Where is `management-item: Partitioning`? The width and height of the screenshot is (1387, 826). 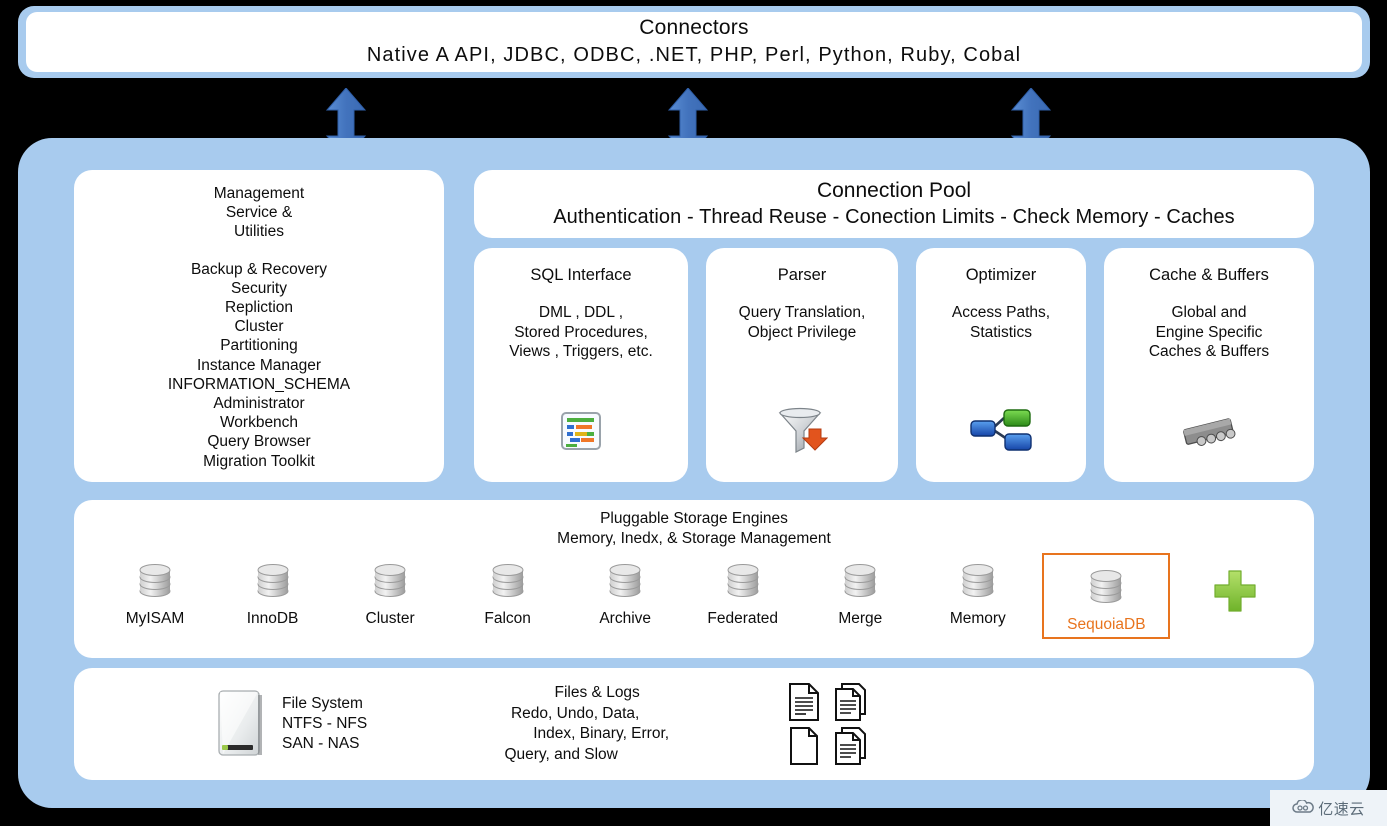 management-item: Partitioning is located at coordinates (259, 346).